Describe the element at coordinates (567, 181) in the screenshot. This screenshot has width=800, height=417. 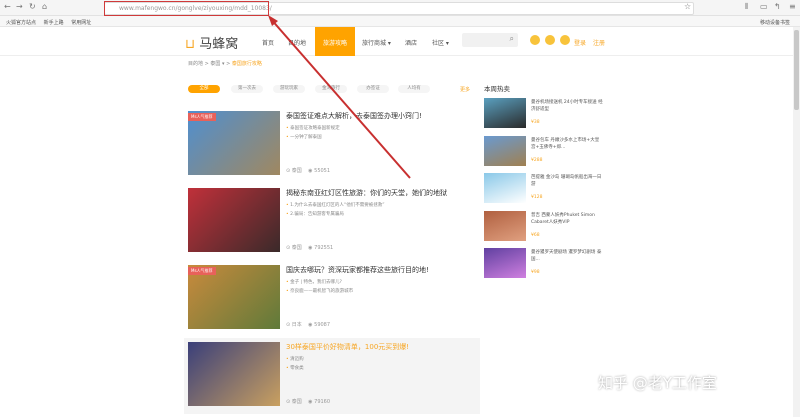
I see `hot-sale-title: 芭提雅 金沙岛 珊瑚岛帆船出海一日游` at that location.